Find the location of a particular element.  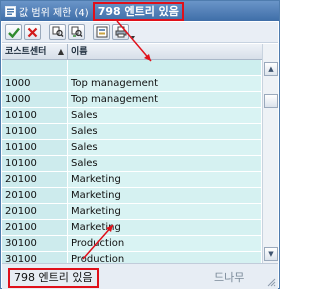

vertical-scrollbar: ▲ ▼ is located at coordinates (270, 153).